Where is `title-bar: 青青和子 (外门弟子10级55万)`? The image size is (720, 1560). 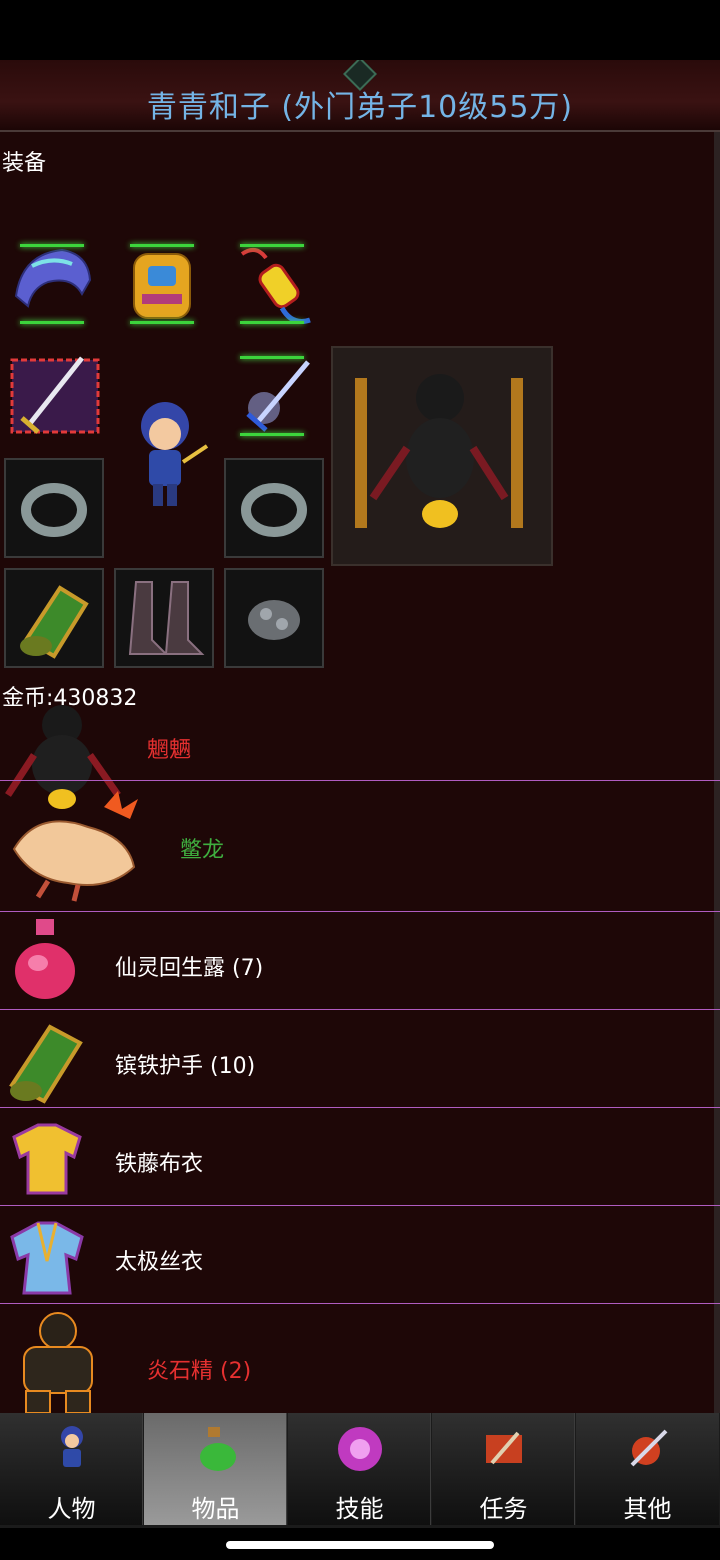 title-bar: 青青和子 (外门弟子10级55万) is located at coordinates (360, 96).